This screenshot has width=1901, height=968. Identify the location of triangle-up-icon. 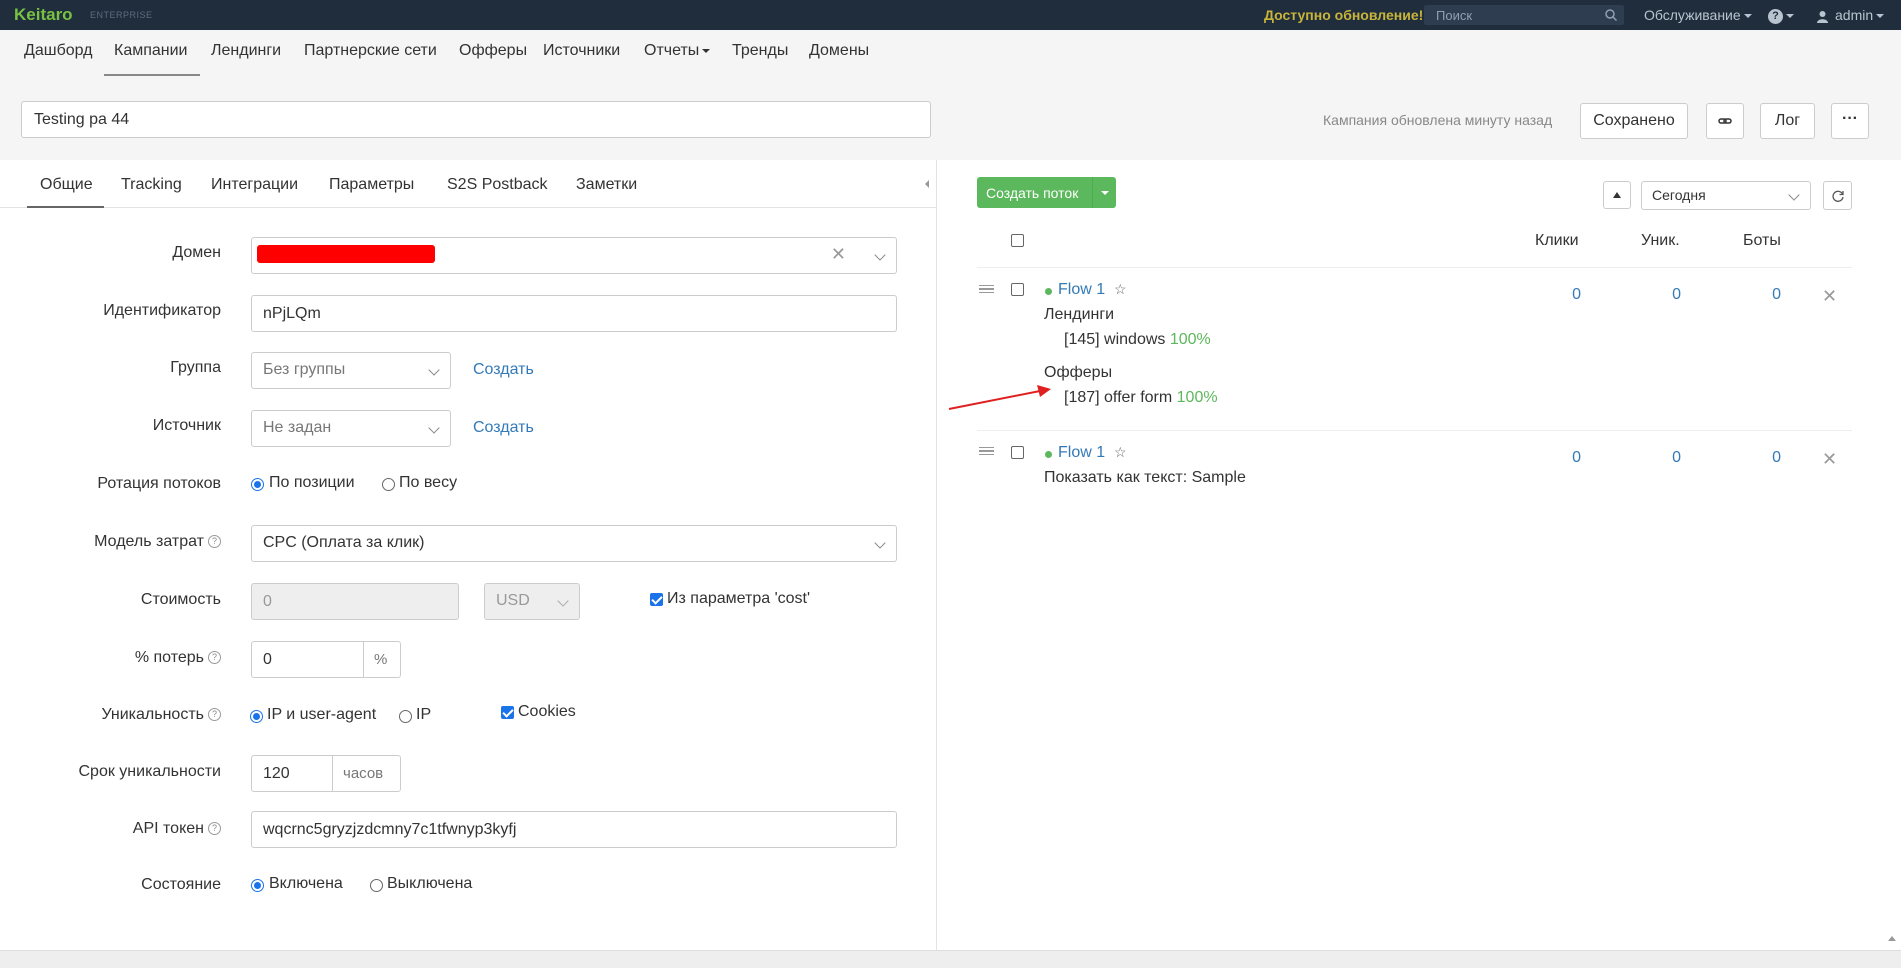
(1617, 195).